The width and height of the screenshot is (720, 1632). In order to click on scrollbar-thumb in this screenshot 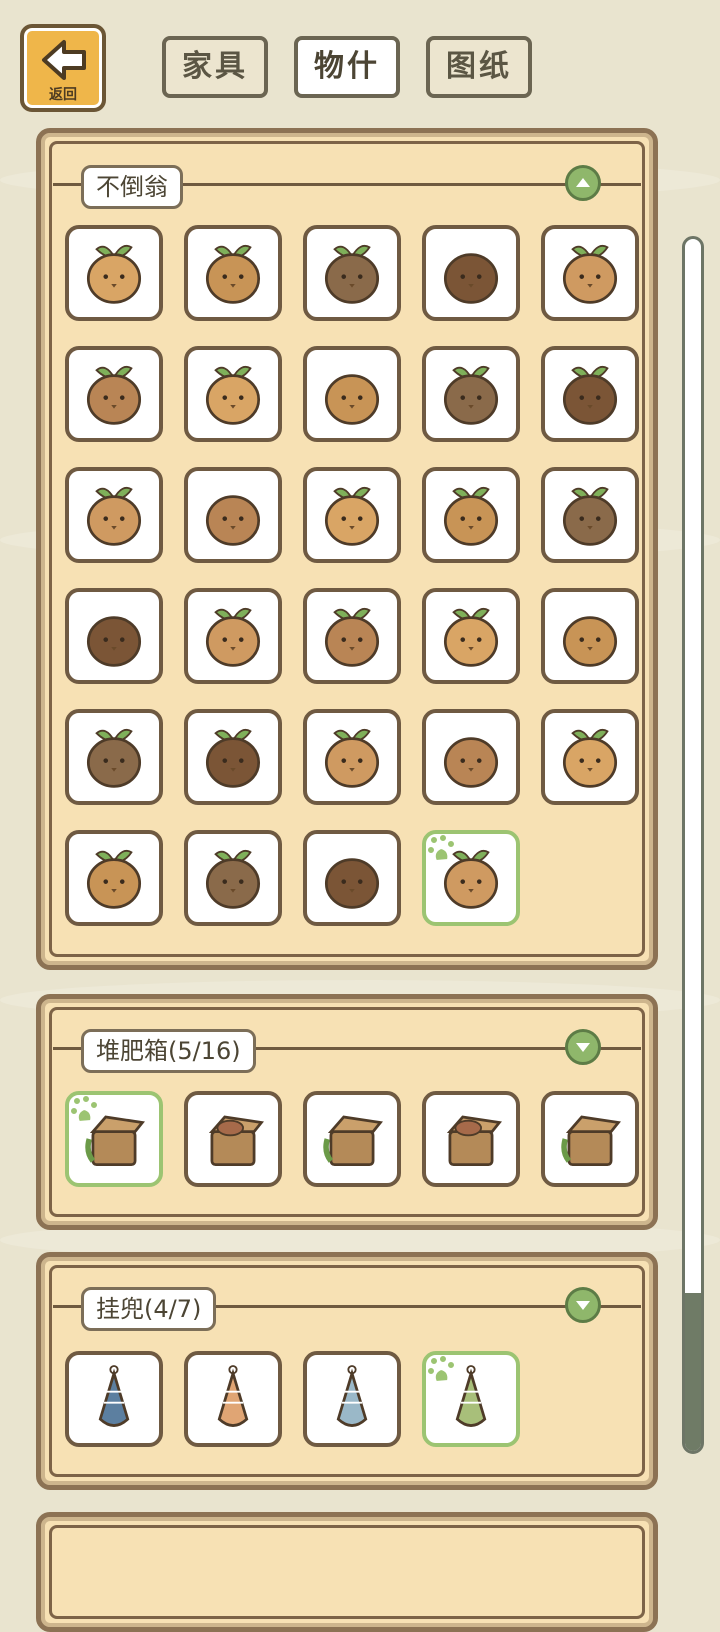, I will do `click(693, 1372)`.